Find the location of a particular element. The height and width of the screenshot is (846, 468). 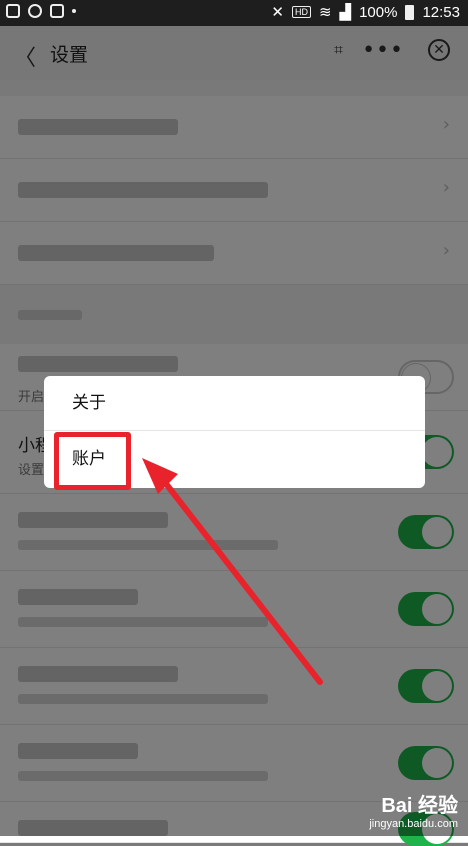

share-icon is located at coordinates (35, 11).